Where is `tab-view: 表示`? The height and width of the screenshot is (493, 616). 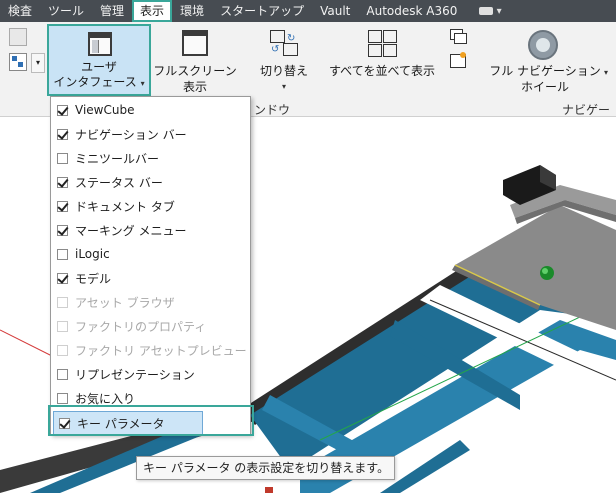 tab-view: 表示 is located at coordinates (152, 11).